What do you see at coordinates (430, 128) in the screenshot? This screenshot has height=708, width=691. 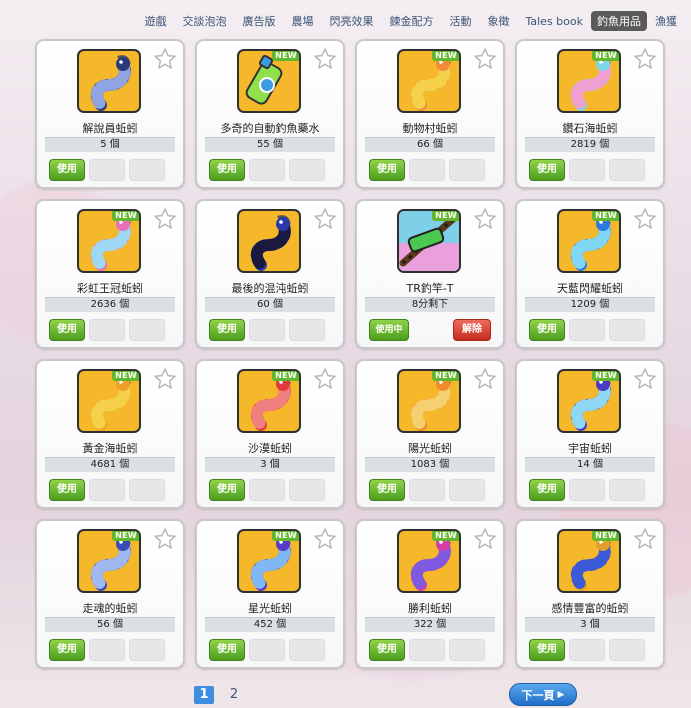 I see `item-name: 動物村蚯蚓` at bounding box center [430, 128].